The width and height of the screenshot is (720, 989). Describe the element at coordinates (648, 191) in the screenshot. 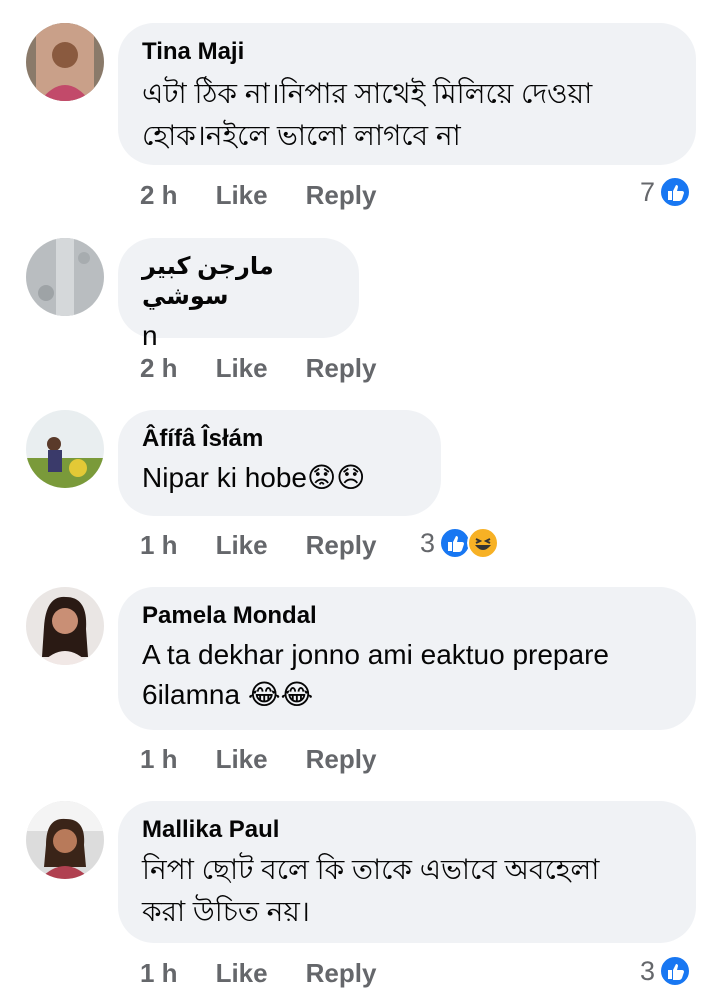

I see `reaction-count: 7` at that location.